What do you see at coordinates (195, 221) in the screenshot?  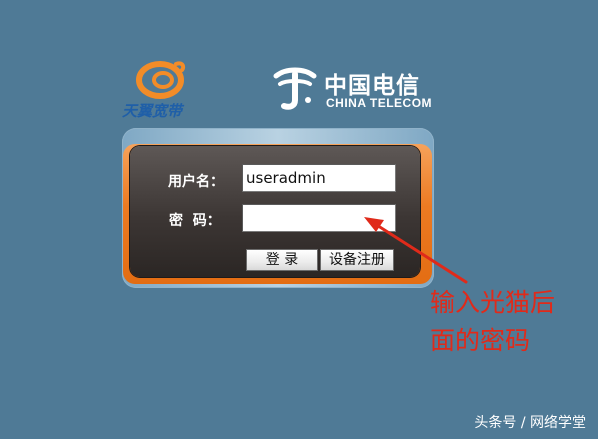 I see `password-label: 密 码：` at bounding box center [195, 221].